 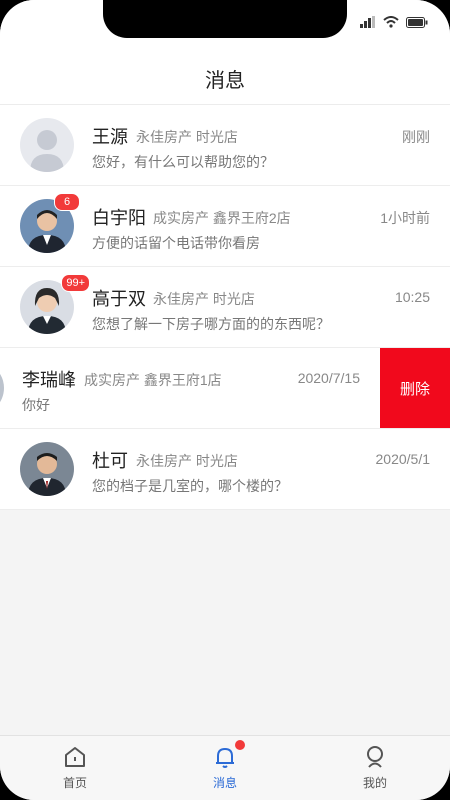 I want to click on message-time: 10:25, so click(x=412, y=297).